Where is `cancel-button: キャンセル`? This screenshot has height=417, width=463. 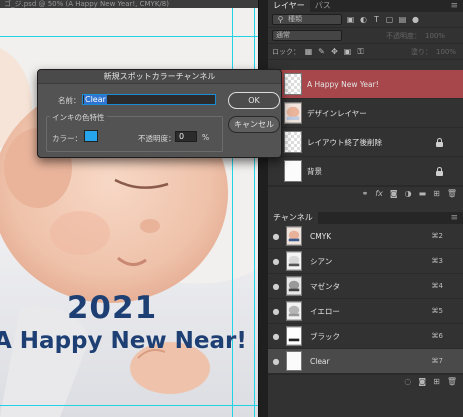 cancel-button: キャンセル is located at coordinates (254, 124).